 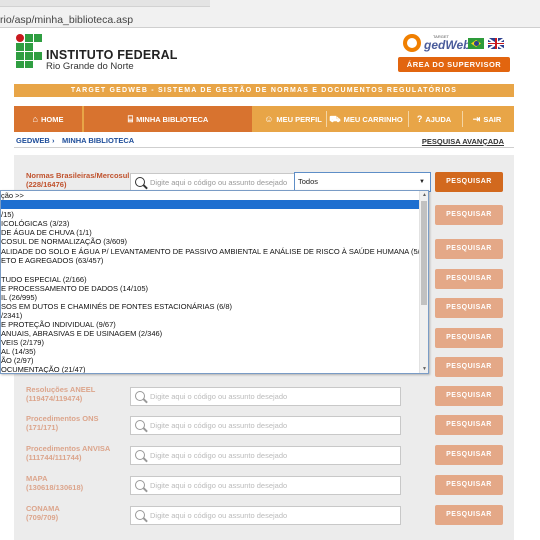 I want to click on dropdown-option: ÃO (2/97), so click(x=17, y=360).